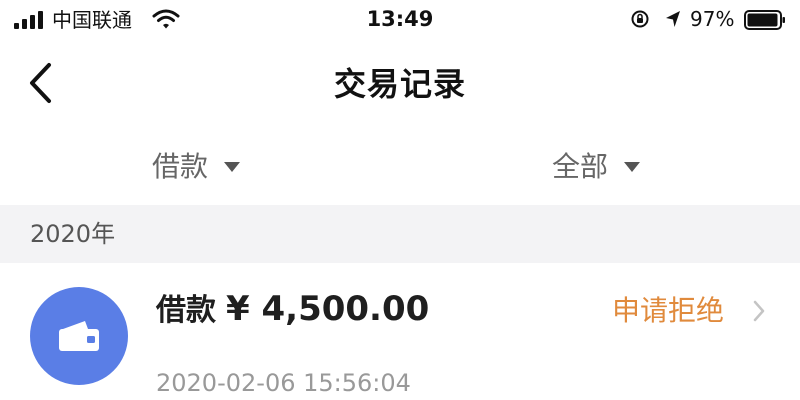  What do you see at coordinates (640, 19) in the screenshot?
I see `rotation-lock-icon` at bounding box center [640, 19].